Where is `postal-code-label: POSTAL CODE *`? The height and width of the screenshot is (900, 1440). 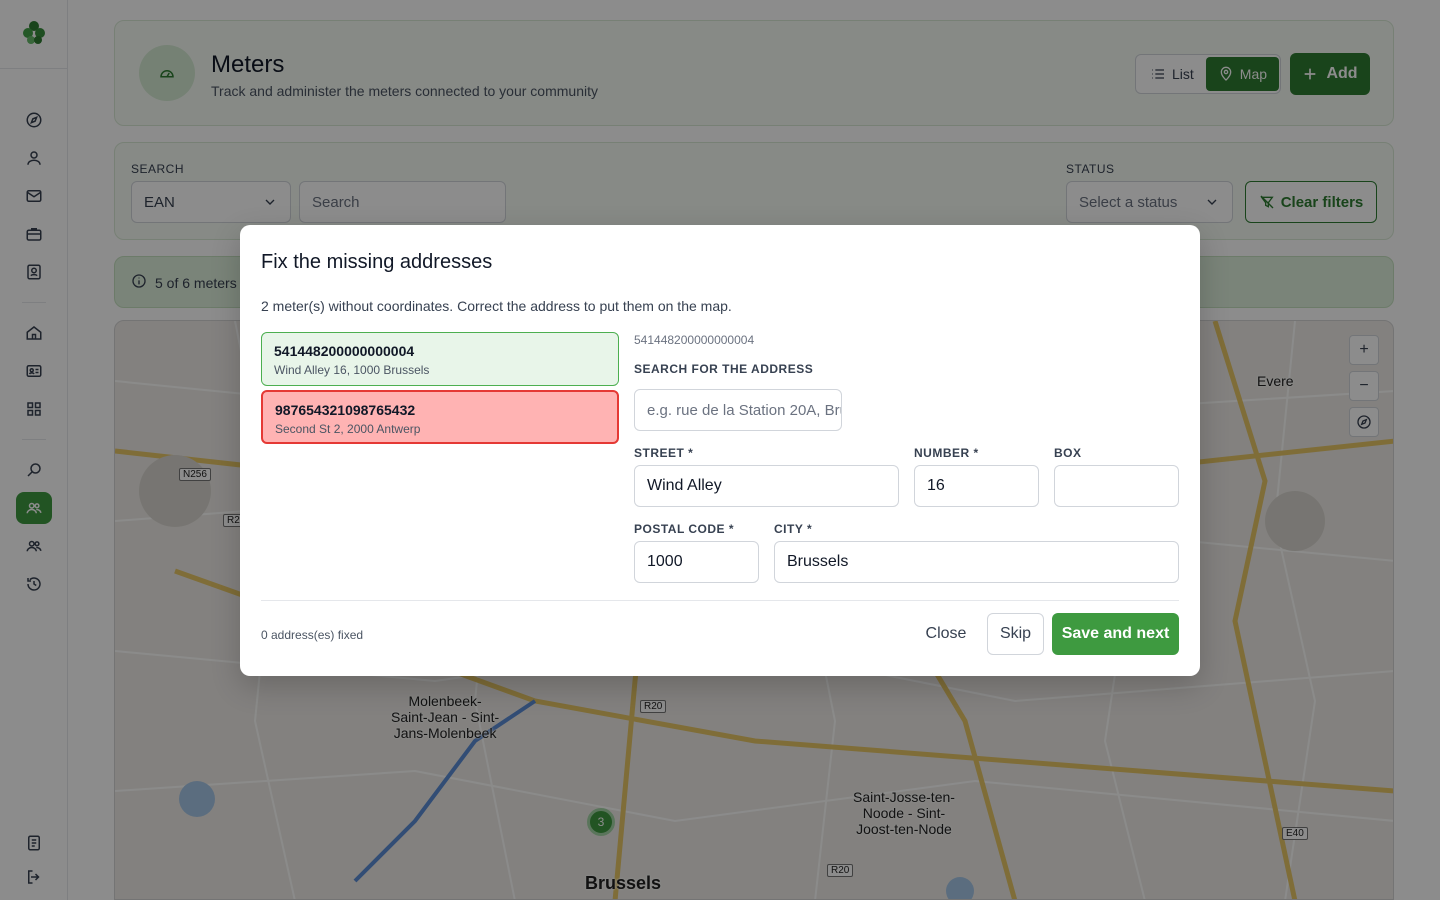
postal-code-label: POSTAL CODE * is located at coordinates (684, 529).